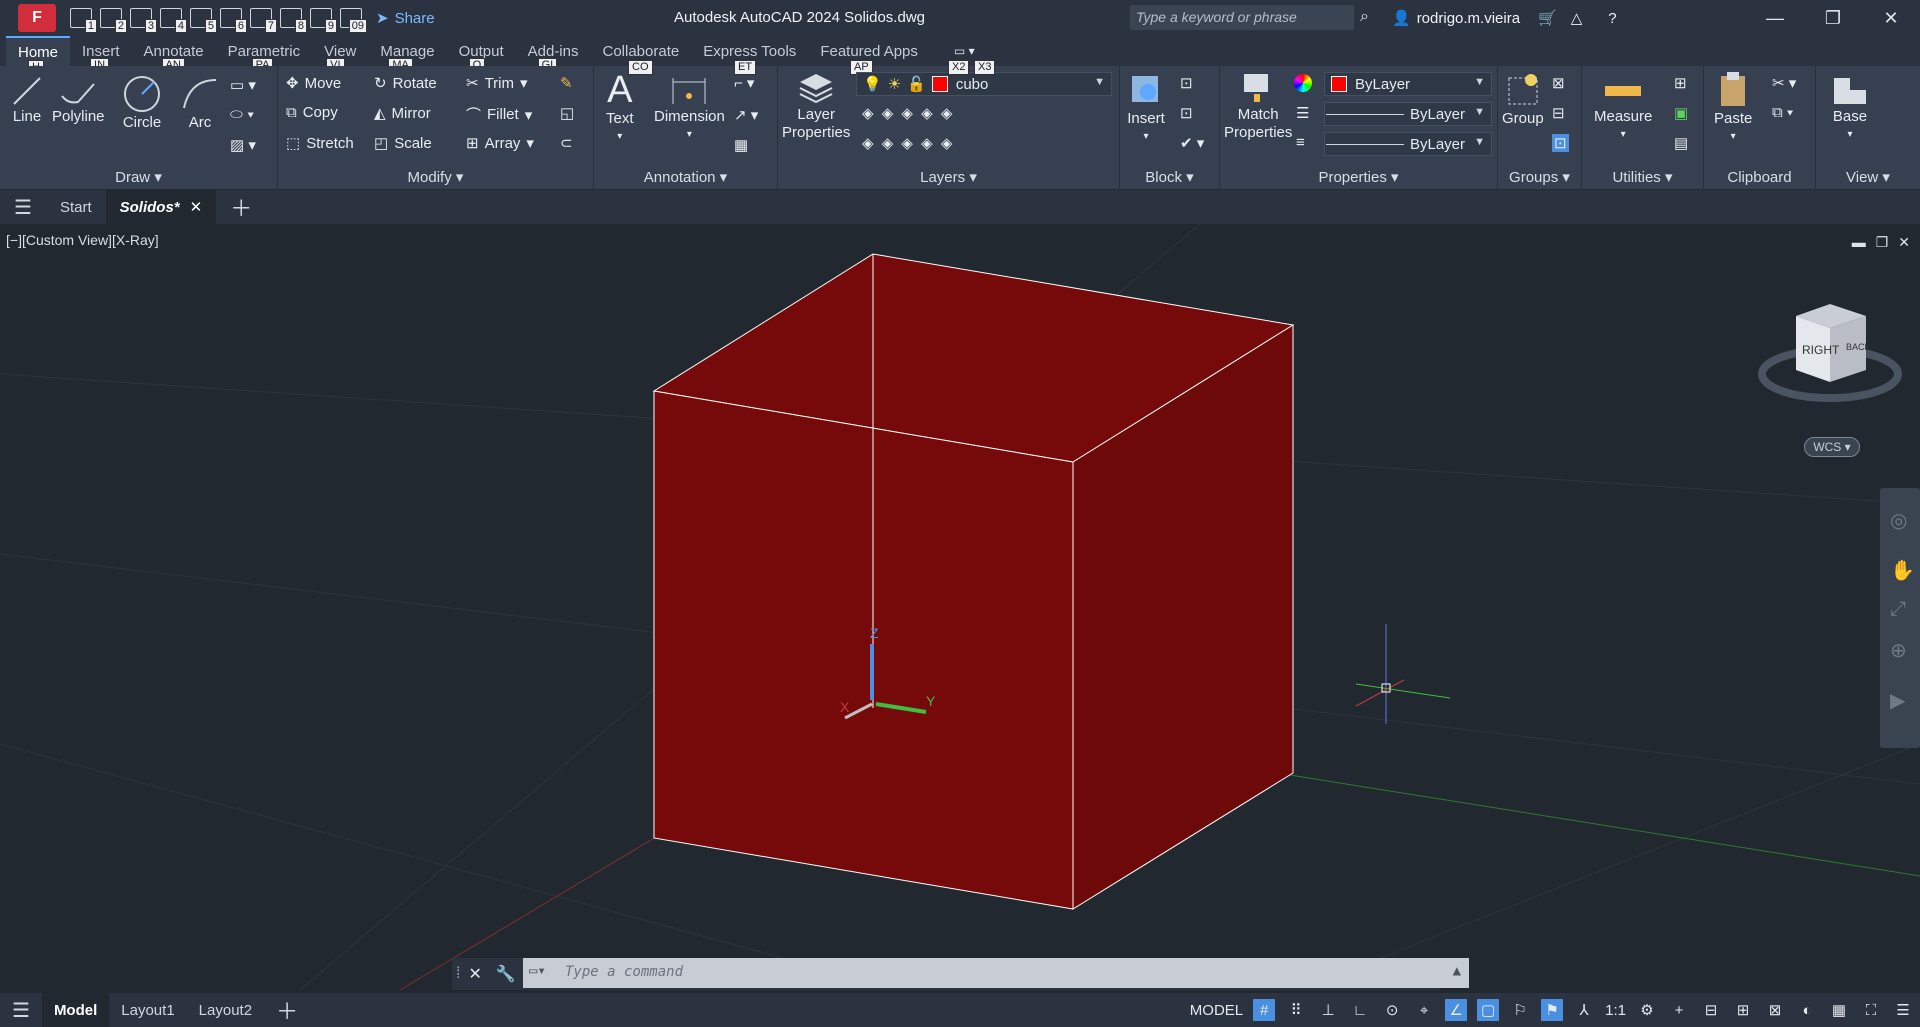 Image resolution: width=1920 pixels, height=1027 pixels. I want to click on snap-icon: ⠿, so click(1296, 1010).